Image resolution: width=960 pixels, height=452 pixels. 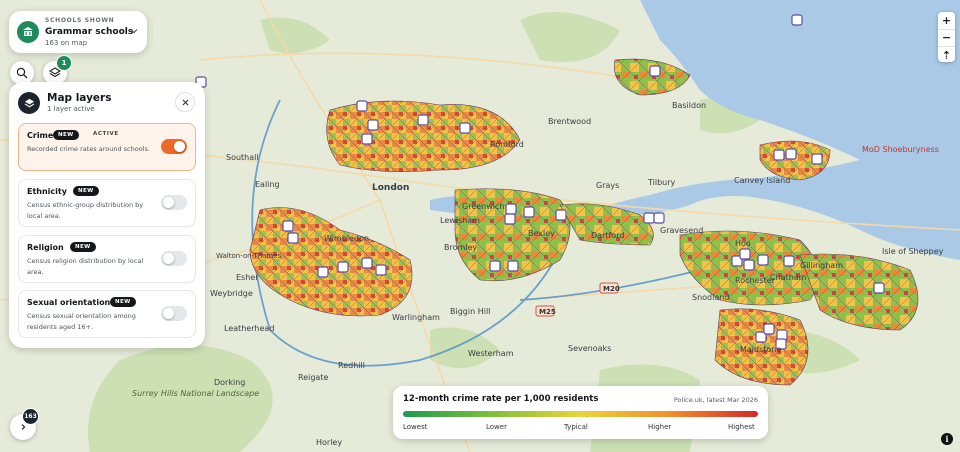 I want to click on svg-text: Walton-on-Thames, so click(x=249, y=256).